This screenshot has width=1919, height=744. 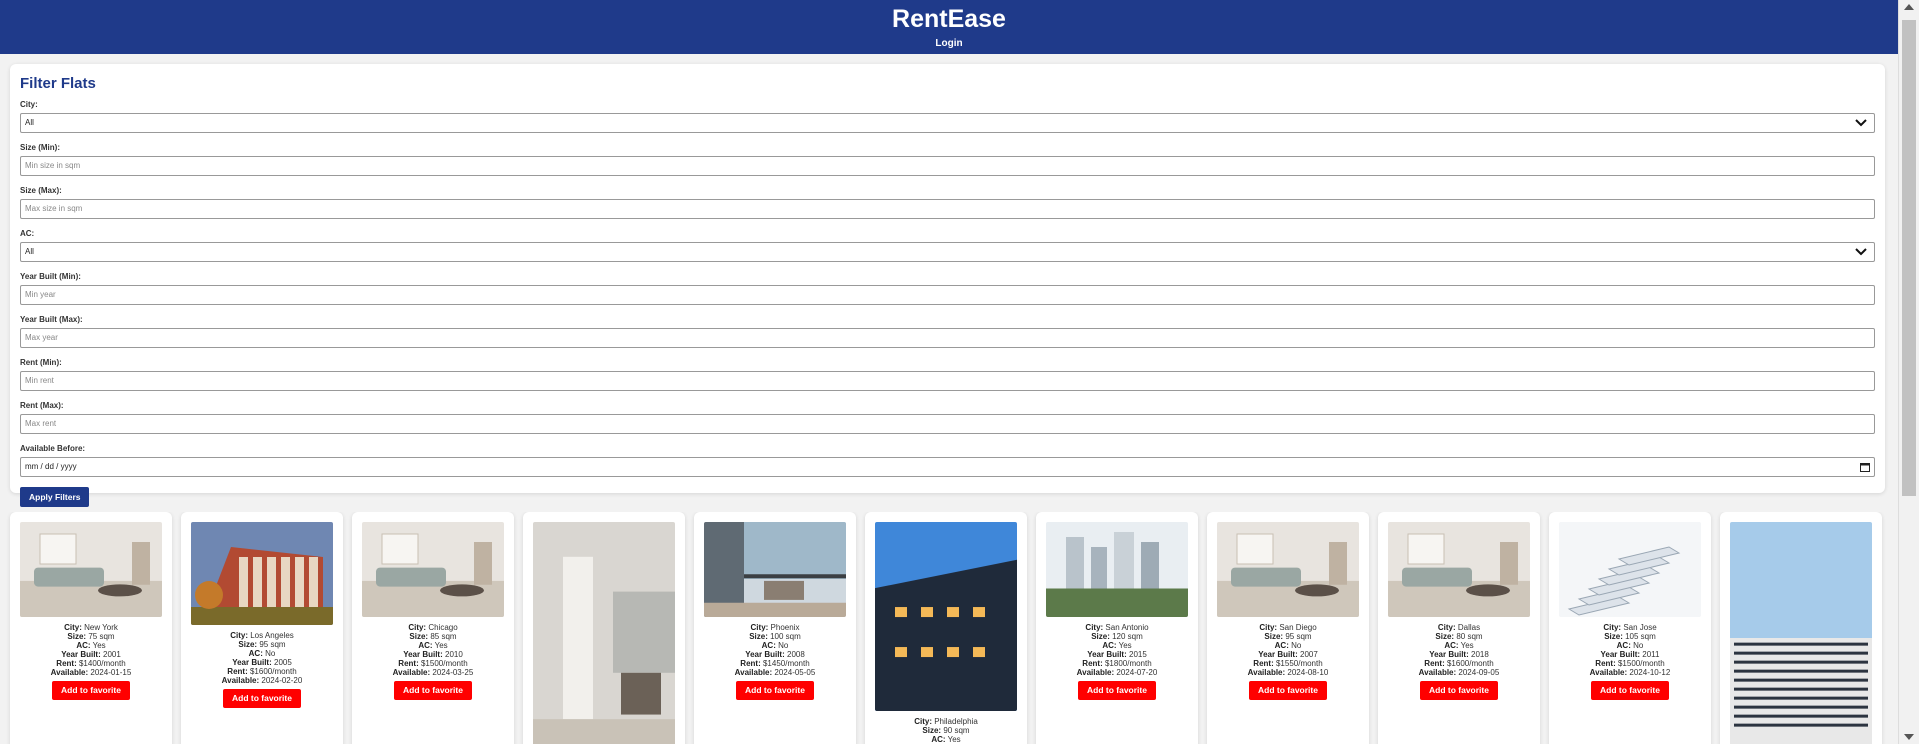 I want to click on city-label: City:, so click(x=29, y=104).